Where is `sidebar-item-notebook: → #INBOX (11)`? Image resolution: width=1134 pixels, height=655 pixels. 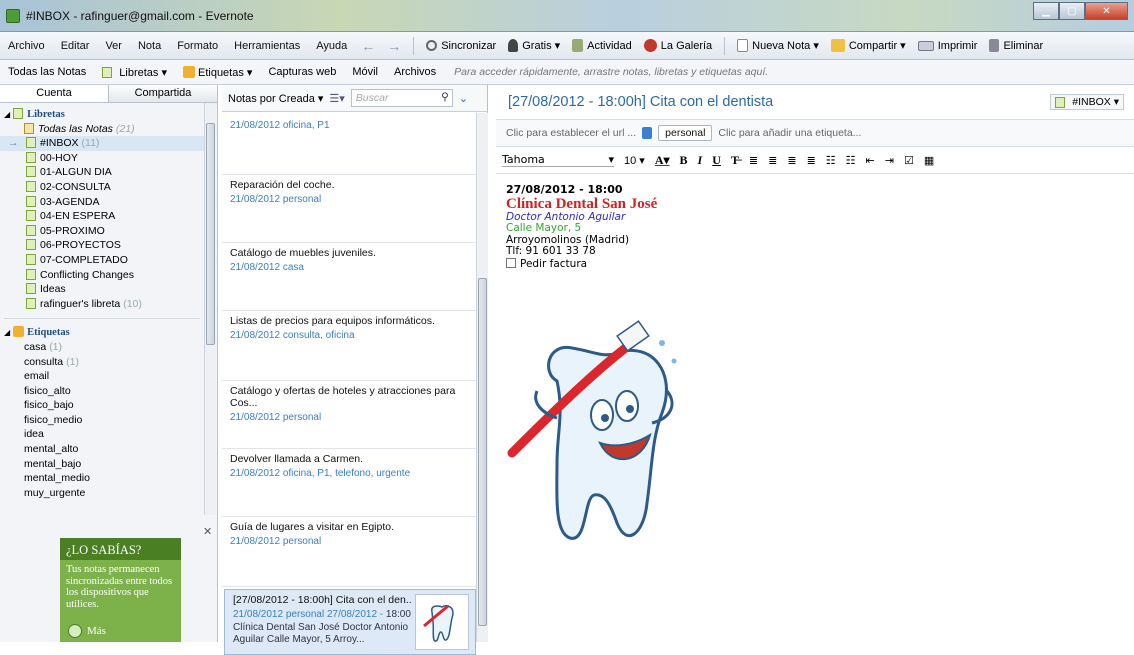 sidebar-item-notebook: → #INBOX (11) is located at coordinates (102, 143).